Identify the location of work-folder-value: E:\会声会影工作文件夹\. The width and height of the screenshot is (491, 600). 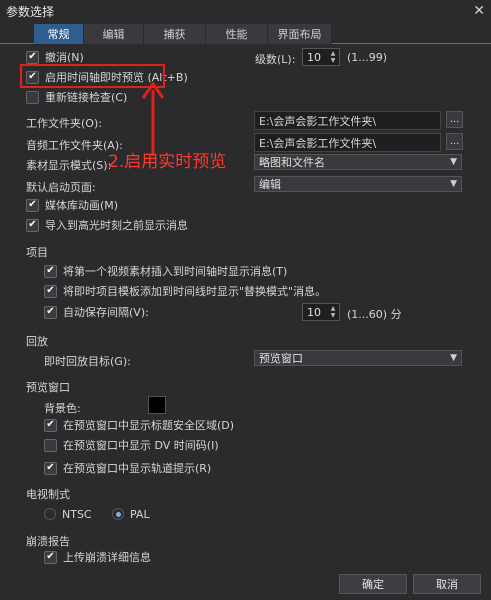
(318, 121).